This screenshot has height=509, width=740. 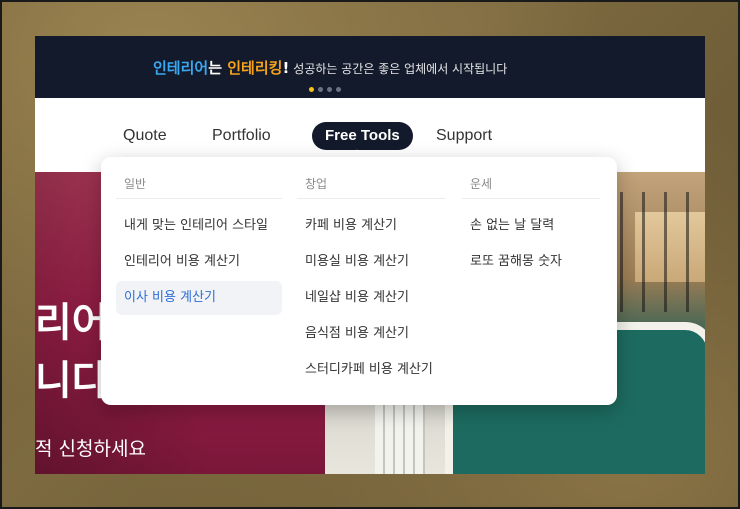 What do you see at coordinates (325, 89) in the screenshot?
I see `banner-carousel-dots` at bounding box center [325, 89].